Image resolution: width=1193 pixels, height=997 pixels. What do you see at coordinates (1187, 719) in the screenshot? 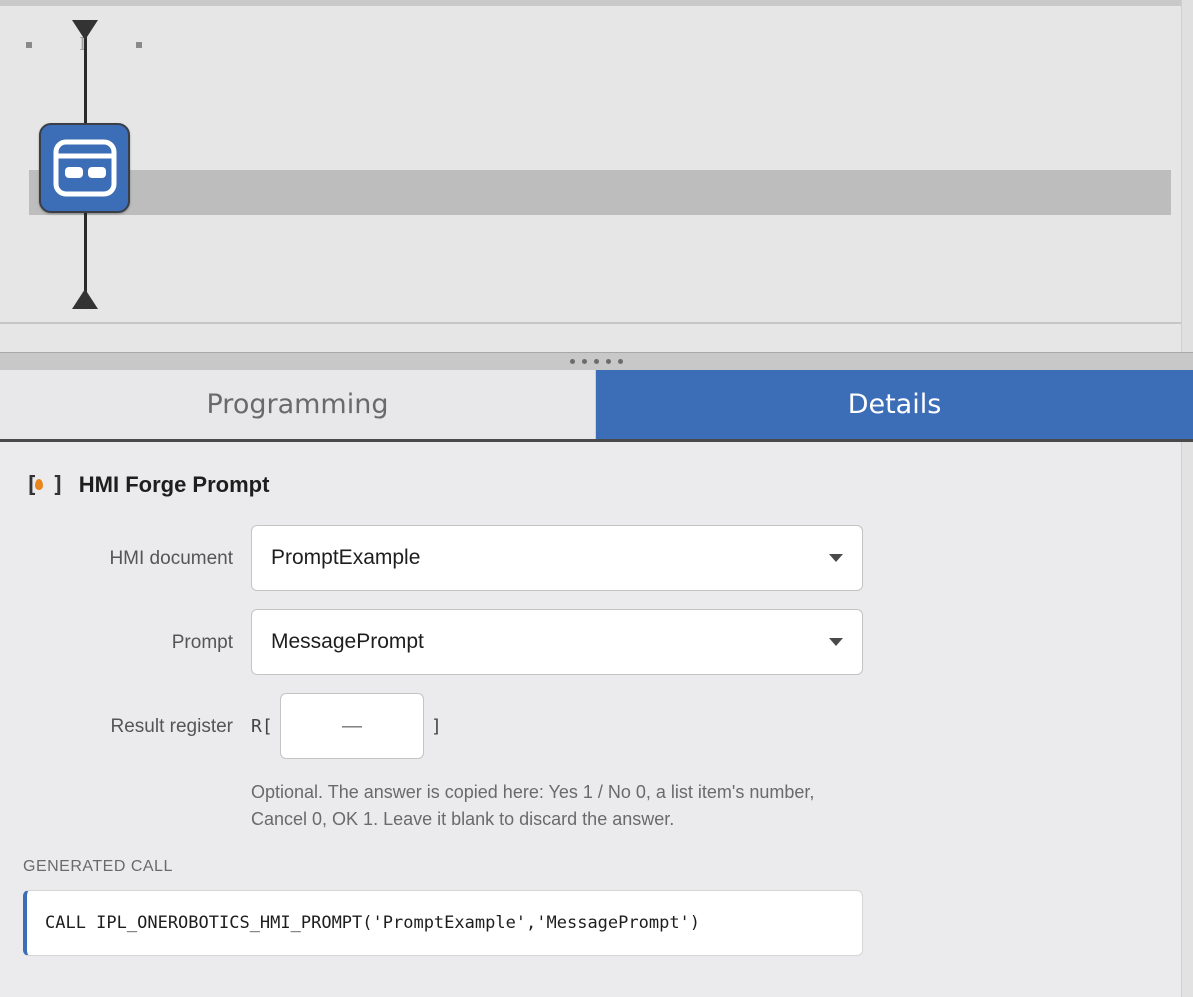
I see `details-scrollbar` at bounding box center [1187, 719].